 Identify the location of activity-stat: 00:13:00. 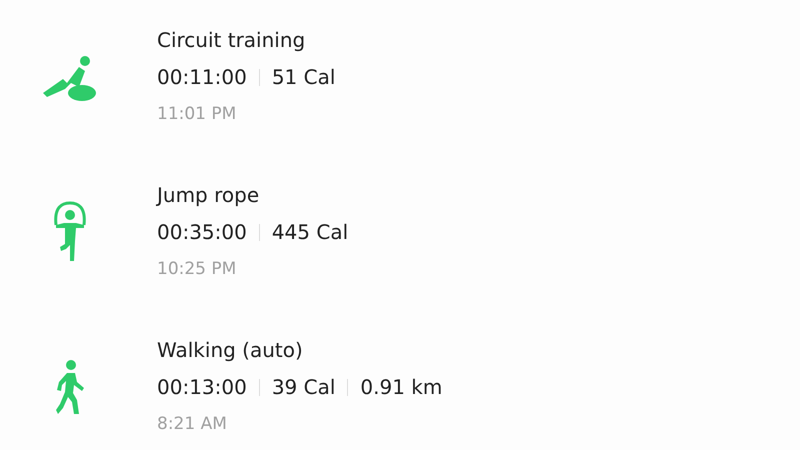
(202, 387).